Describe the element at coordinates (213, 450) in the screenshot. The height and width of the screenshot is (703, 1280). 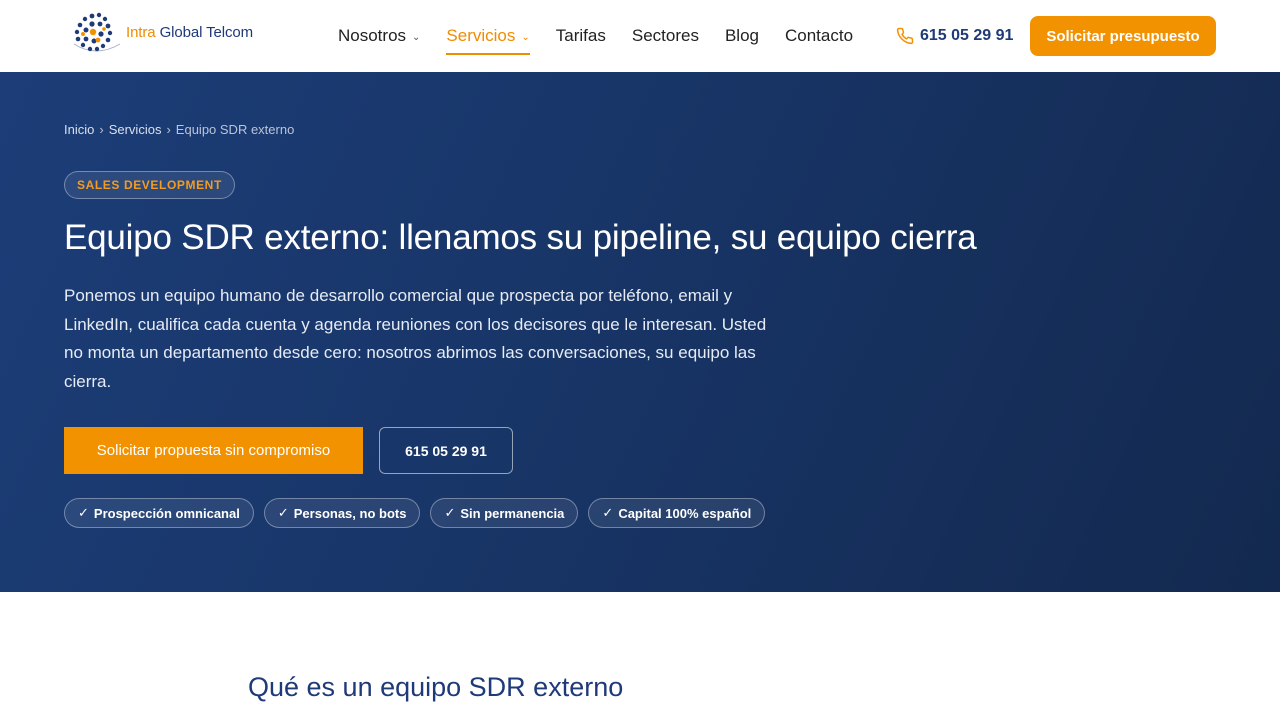
I see `request-proposal-button: Solicitar propuesta sin compromiso` at that location.